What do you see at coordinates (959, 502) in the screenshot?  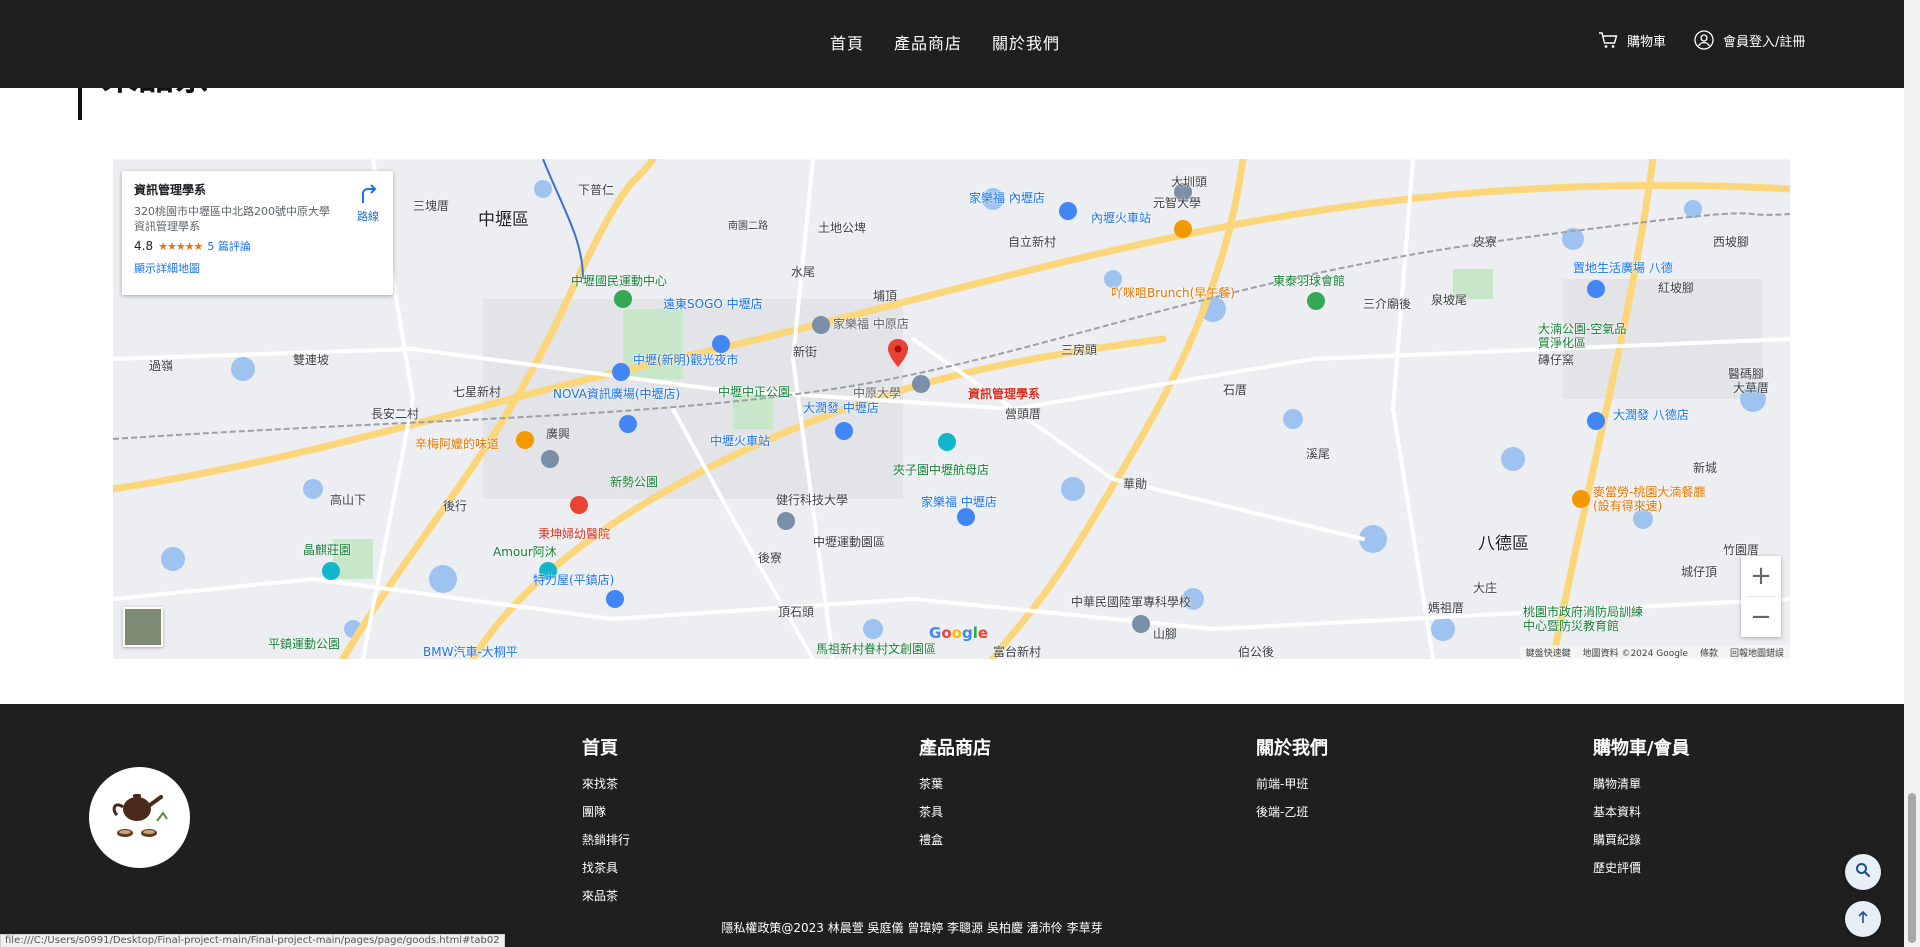 I see `poi-label: 家樂福 中壢店` at bounding box center [959, 502].